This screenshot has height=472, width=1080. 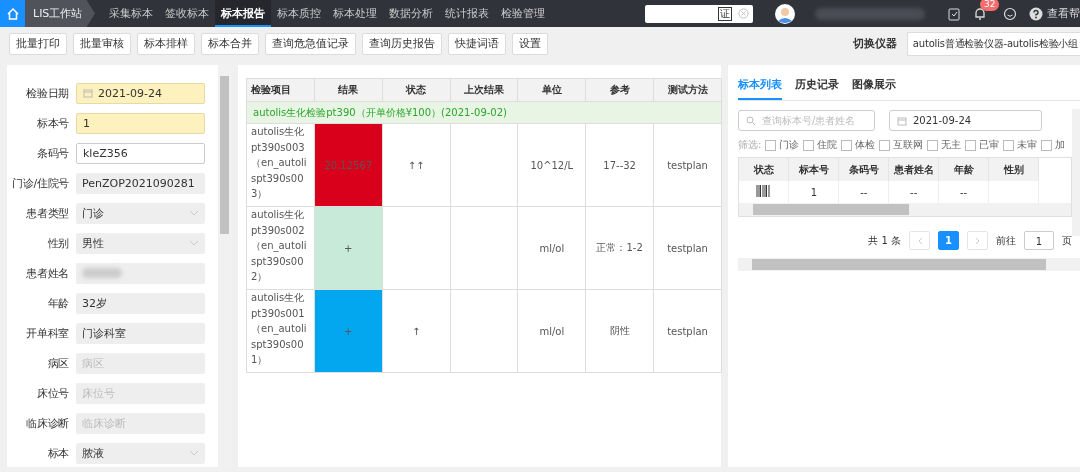 I want to click on field-label: 检验日期, so click(x=47, y=93).